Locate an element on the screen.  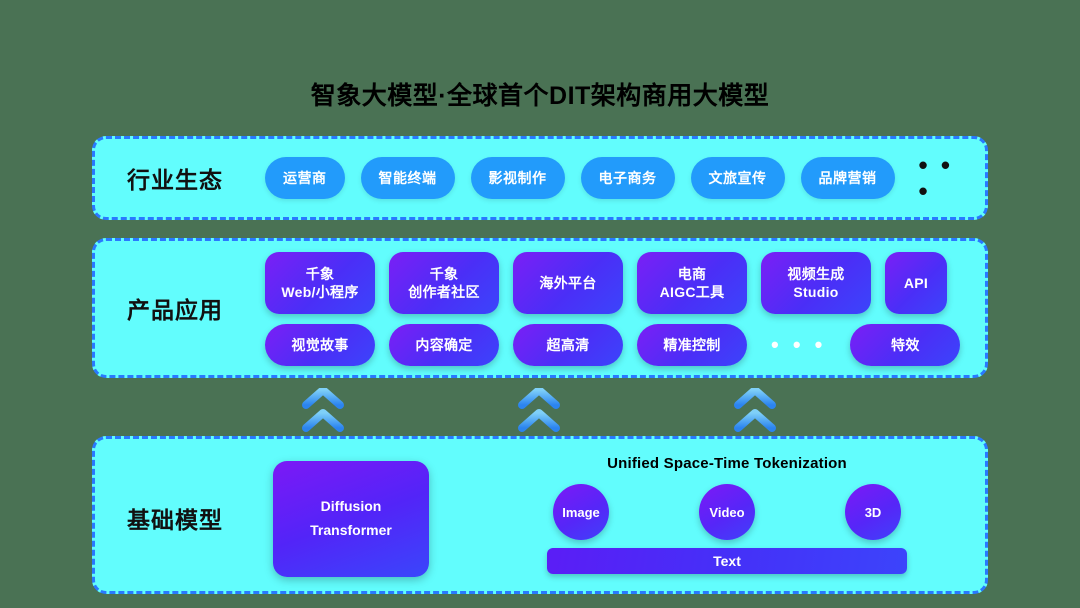
product-card-qianxiang-web: 千象 Web/小程序 is located at coordinates (320, 283).